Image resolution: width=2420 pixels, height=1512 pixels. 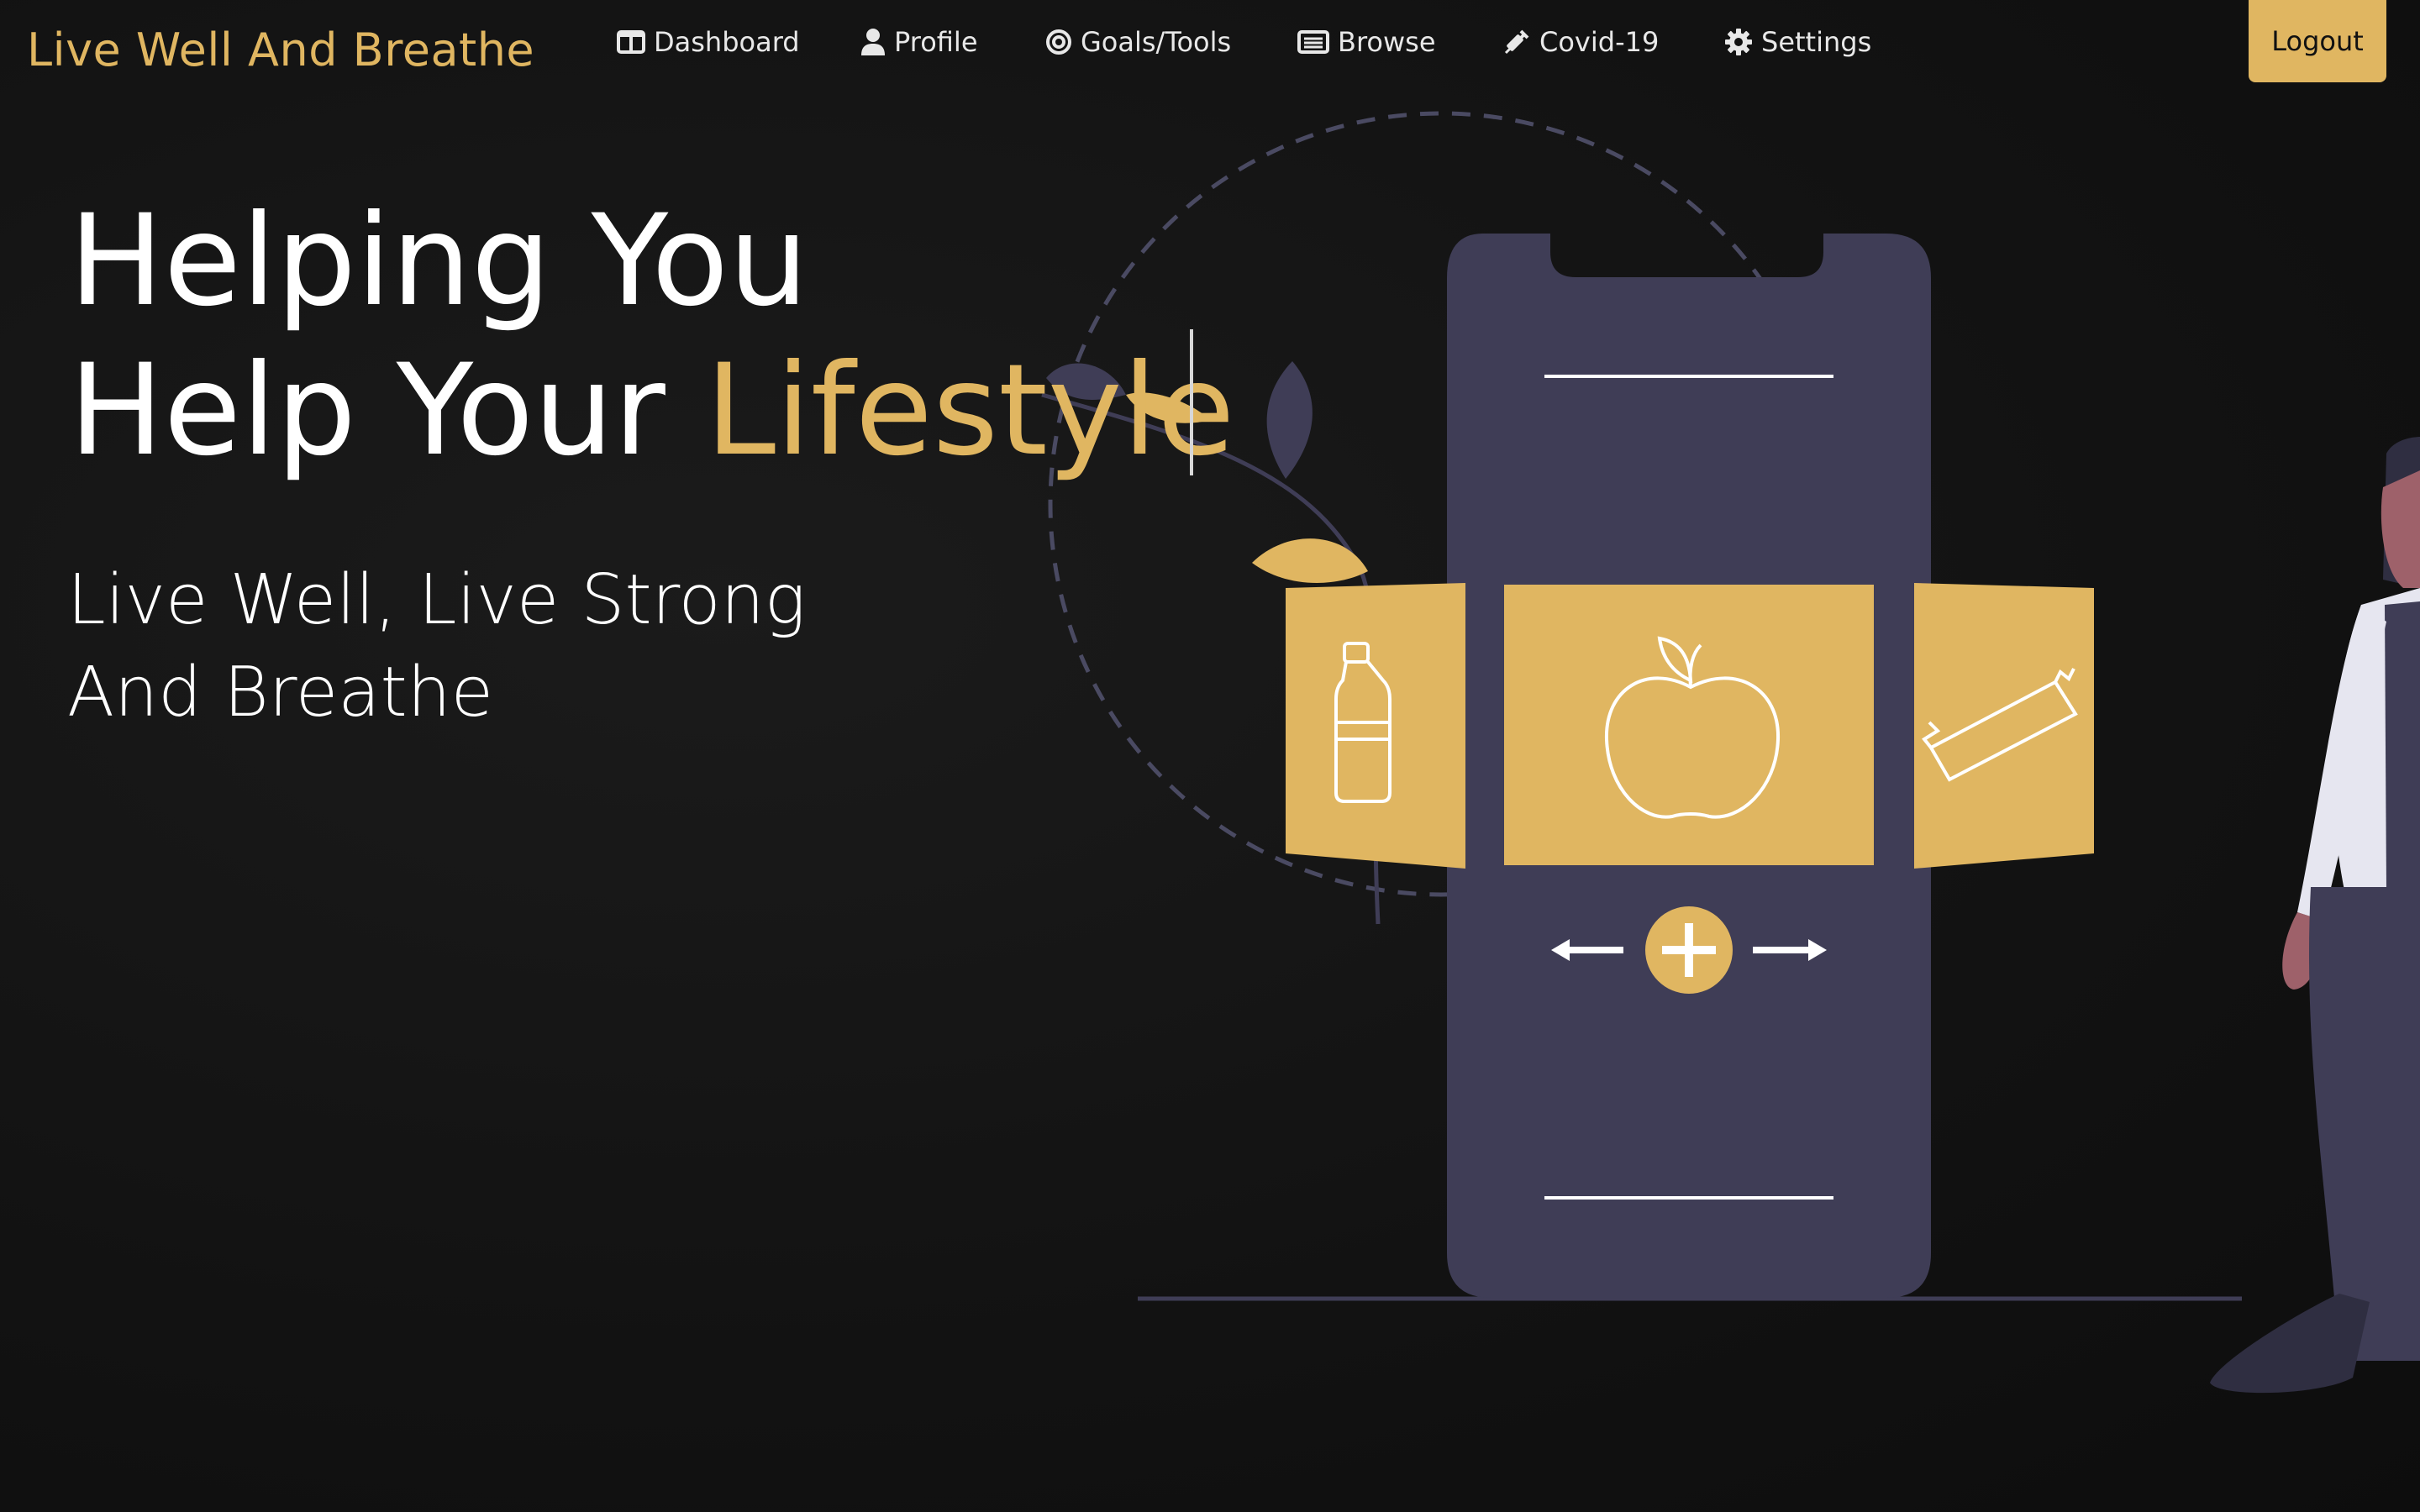 I want to click on nav-settings: Settings, so click(x=1798, y=42).